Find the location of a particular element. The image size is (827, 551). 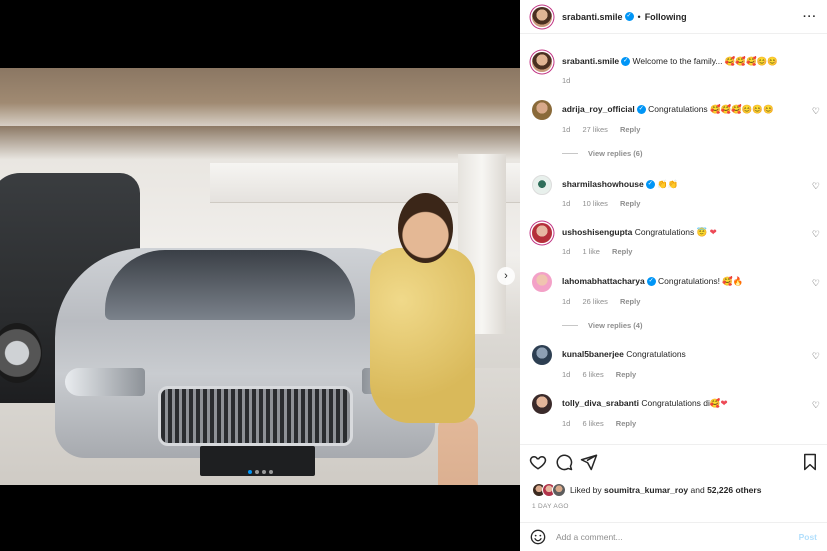

comment-username: tolly_diva_srabanti is located at coordinates (600, 403).